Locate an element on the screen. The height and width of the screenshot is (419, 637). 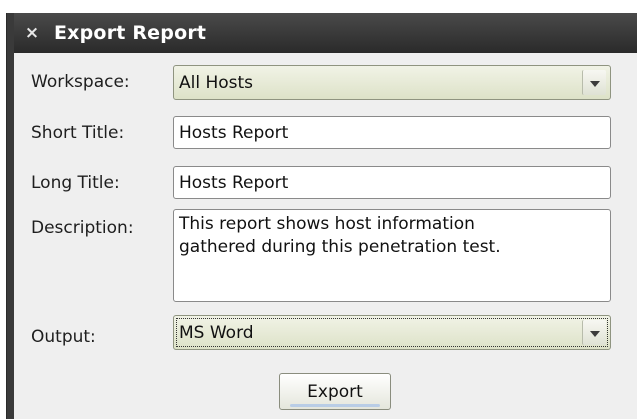
close-button: × is located at coordinates (32, 33).